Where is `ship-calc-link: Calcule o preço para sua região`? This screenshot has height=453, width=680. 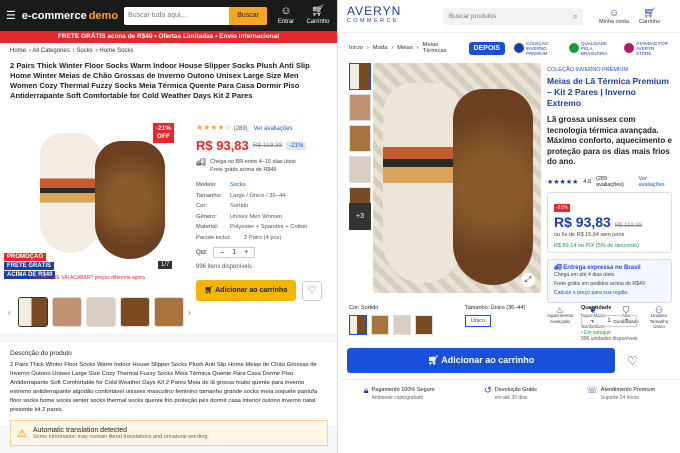 ship-calc-link: Calcule o preço para sua região is located at coordinates (609, 293).